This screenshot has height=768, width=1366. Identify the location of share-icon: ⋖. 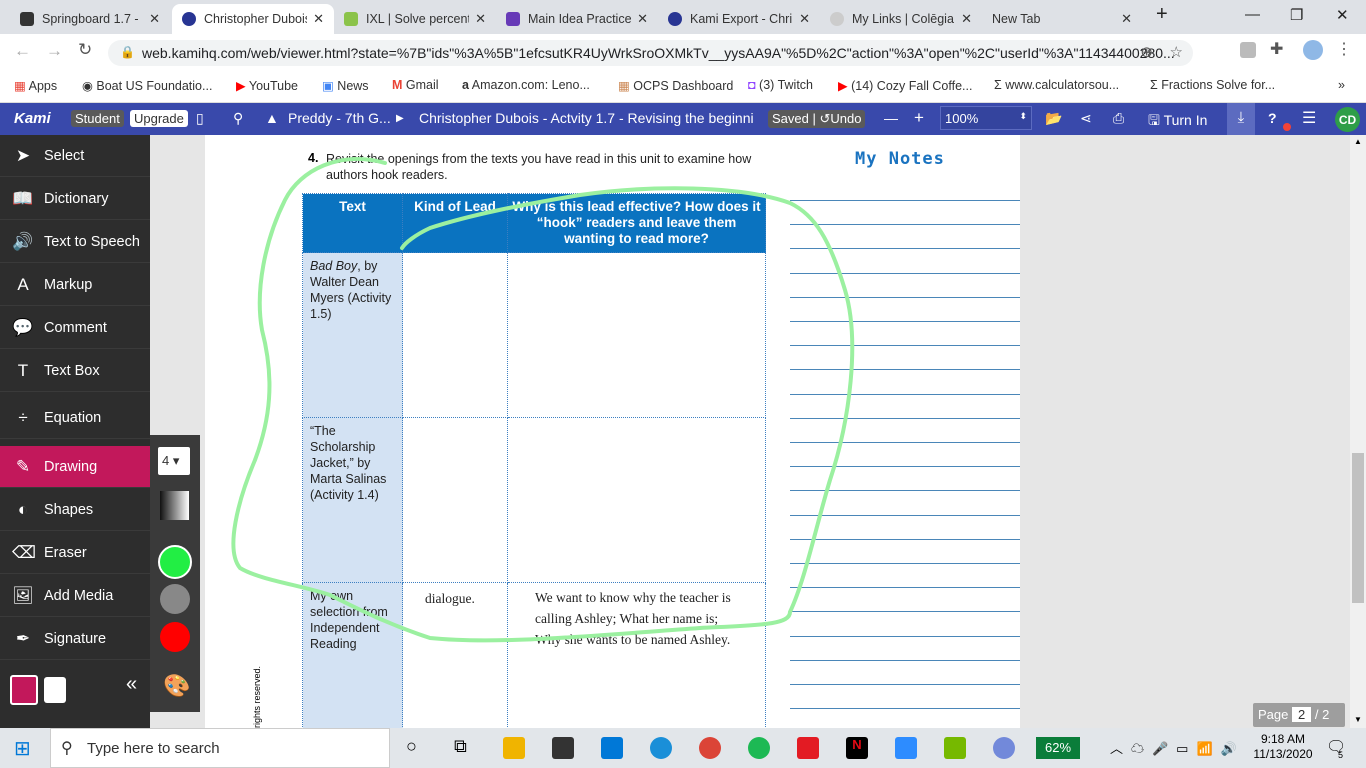
(1086, 118).